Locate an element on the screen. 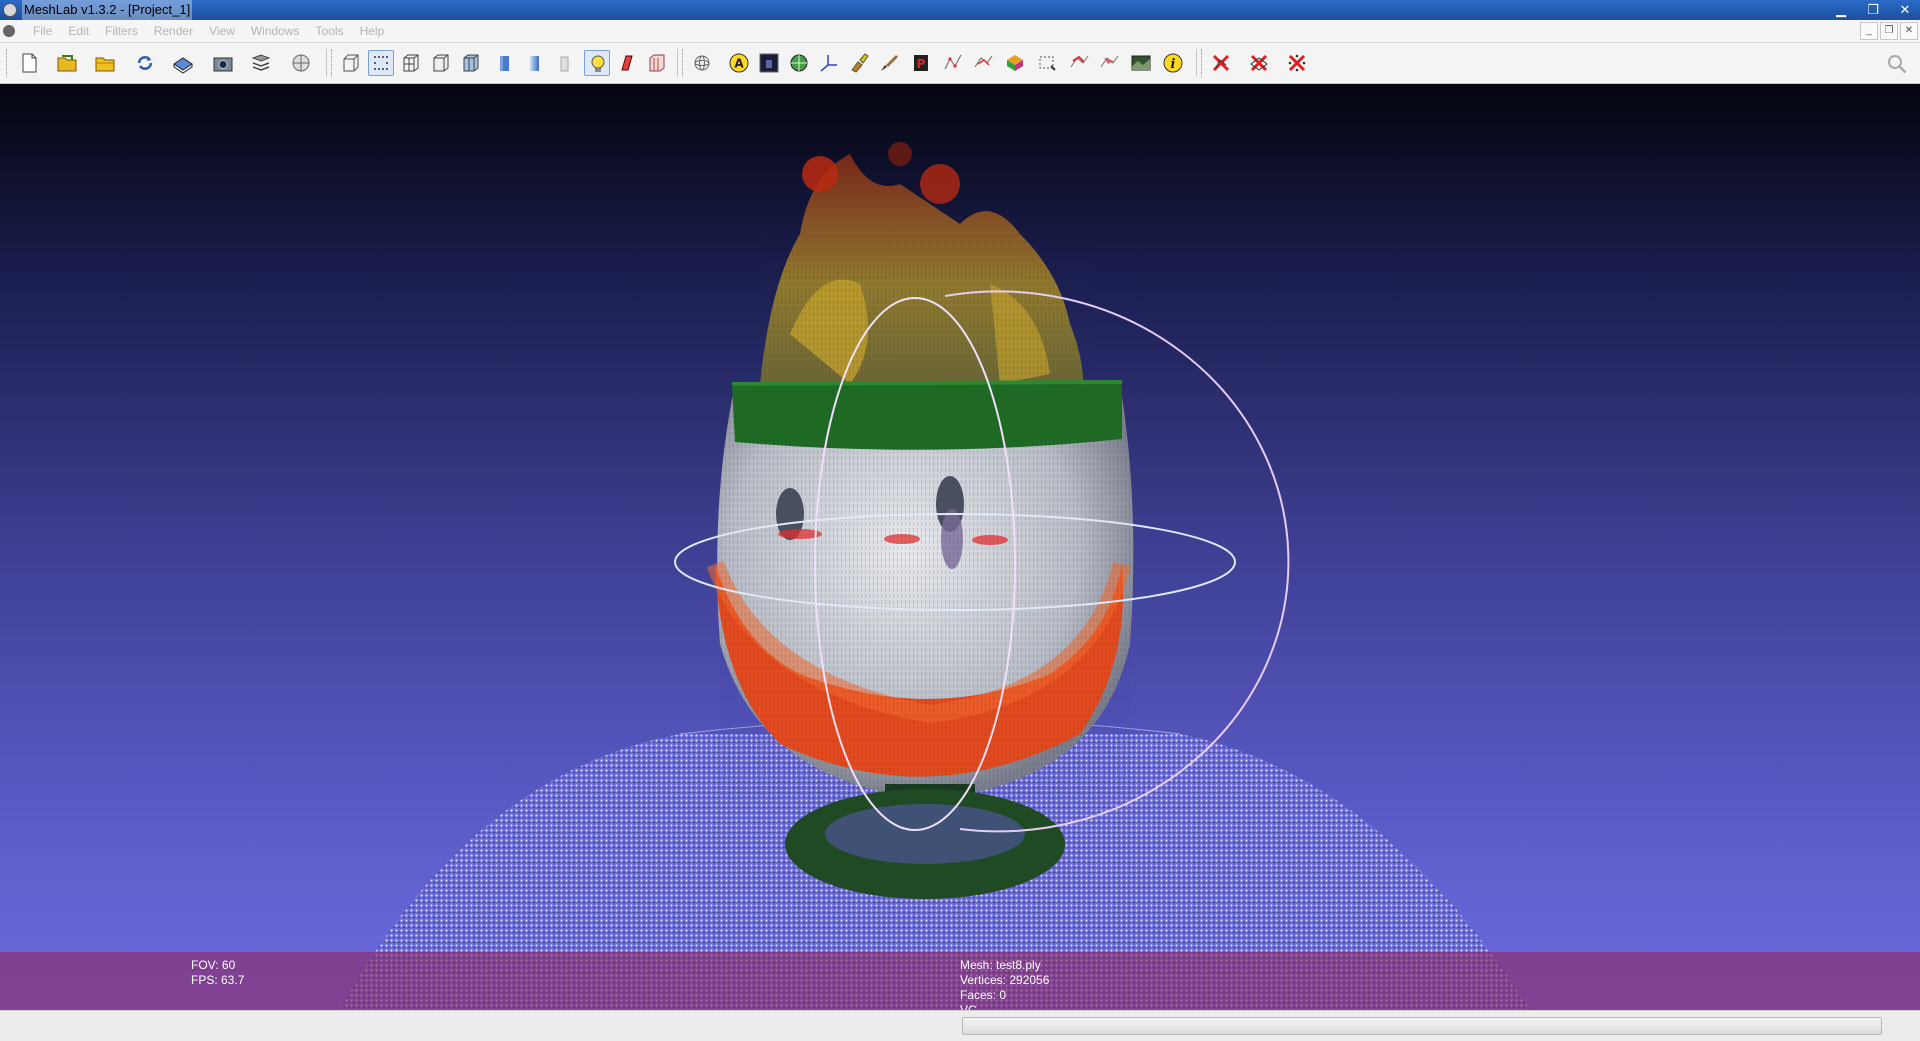 The height and width of the screenshot is (1041, 1920). raster-align-button is located at coordinates (1141, 63).